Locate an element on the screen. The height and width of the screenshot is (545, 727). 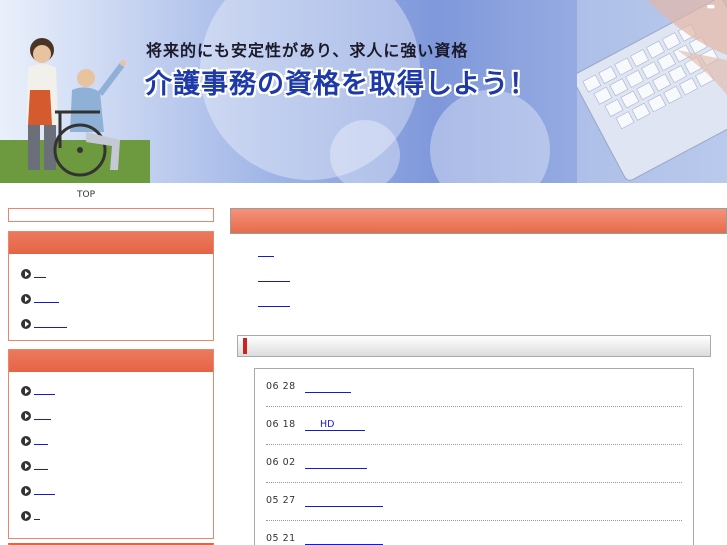
site-title: 介護事務の資格を取得しよう！ is located at coordinates (341, 84).